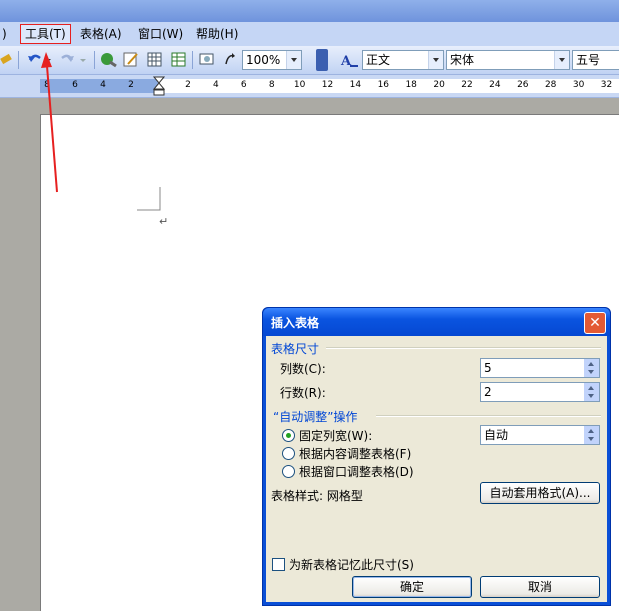 The image size is (619, 611). What do you see at coordinates (303, 369) in the screenshot?
I see `columns-label: 列数(C):` at bounding box center [303, 369].